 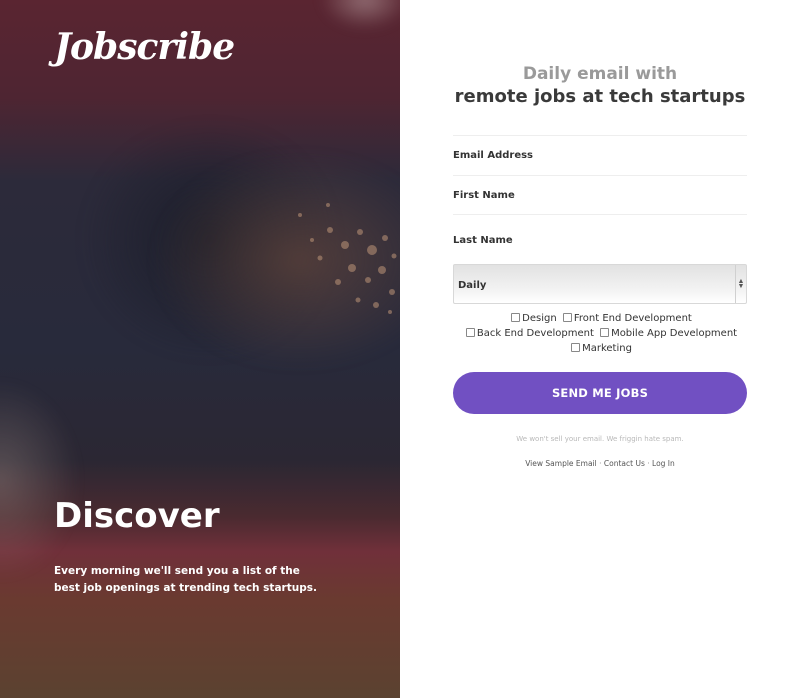 I want to click on first-name-input, so click(x=600, y=194).